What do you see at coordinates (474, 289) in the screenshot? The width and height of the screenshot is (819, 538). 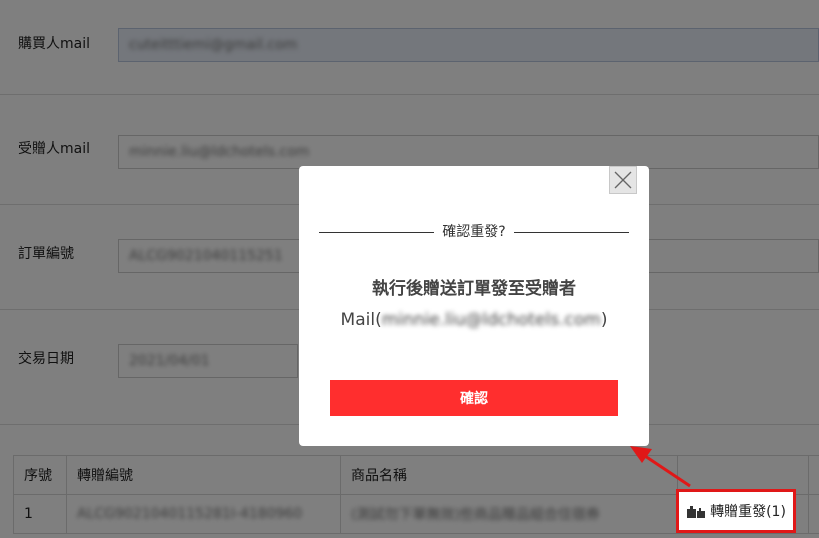 I see `dialog-message: 執行後贈送訂單發至受贈者` at bounding box center [474, 289].